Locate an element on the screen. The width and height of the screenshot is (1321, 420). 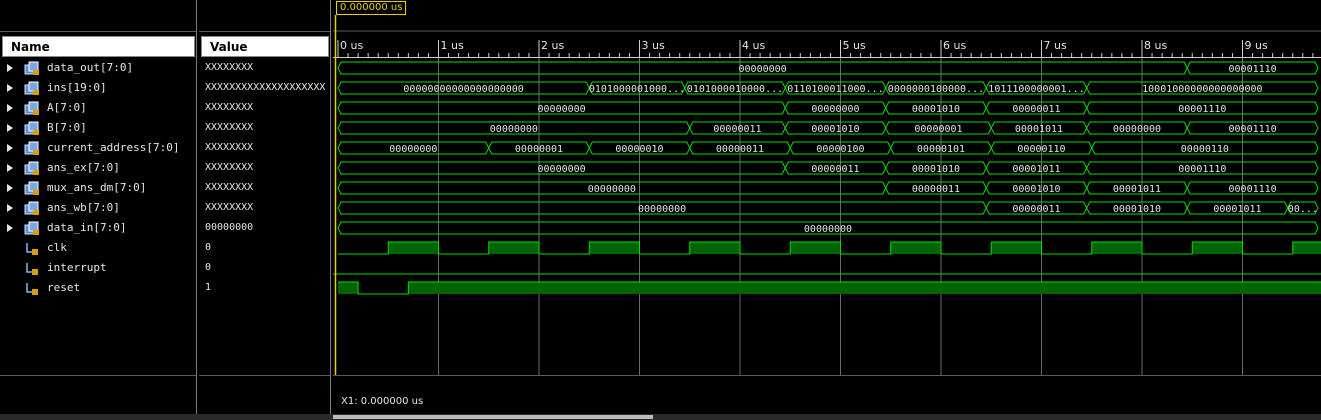
waveform-data-in: 00000000 is located at coordinates (828, 228).